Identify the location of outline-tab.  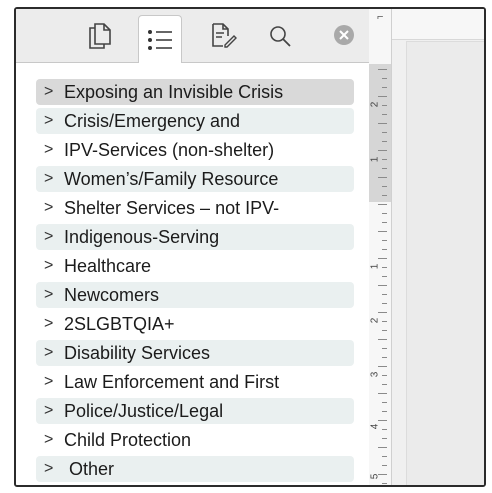
(160, 39).